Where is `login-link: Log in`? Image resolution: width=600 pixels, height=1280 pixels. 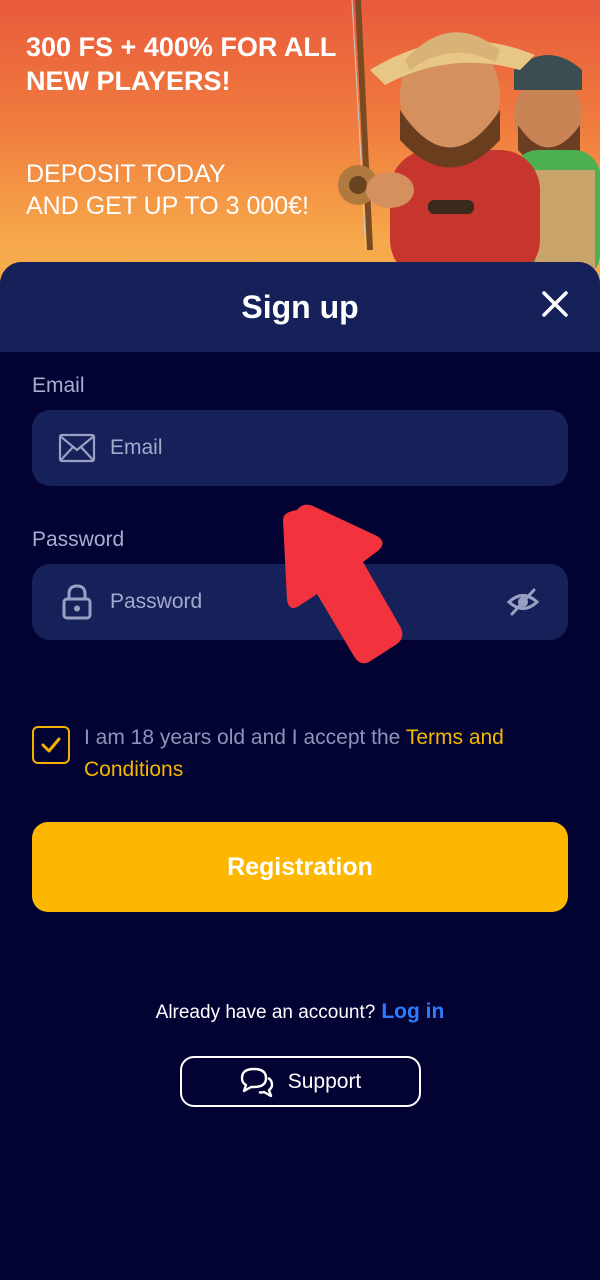
login-link: Log in is located at coordinates (412, 1011).